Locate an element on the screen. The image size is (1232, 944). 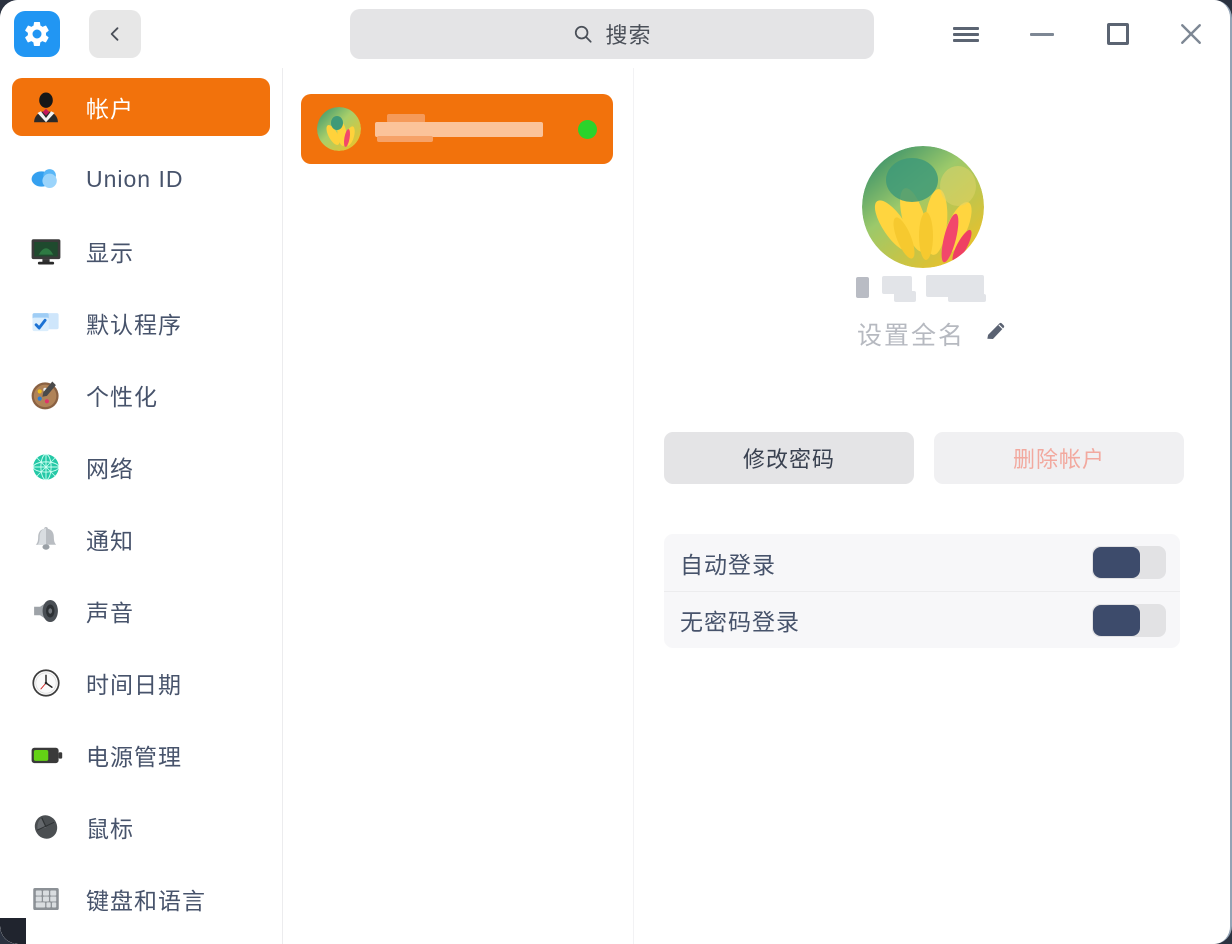
auto-login-label: 自动登录 is located at coordinates (728, 564).